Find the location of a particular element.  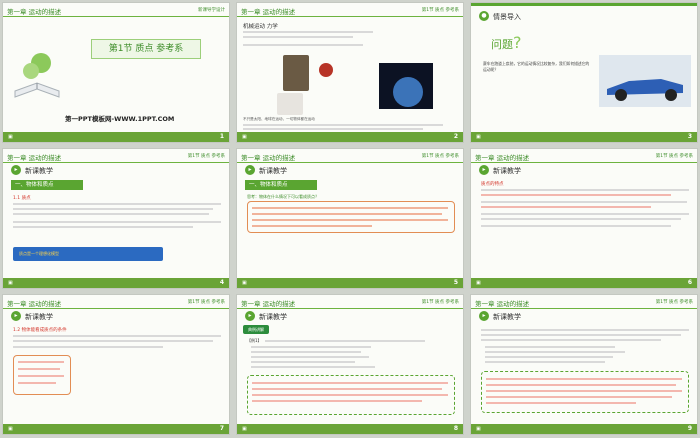

scientist-portrait is located at coordinates (296, 73).